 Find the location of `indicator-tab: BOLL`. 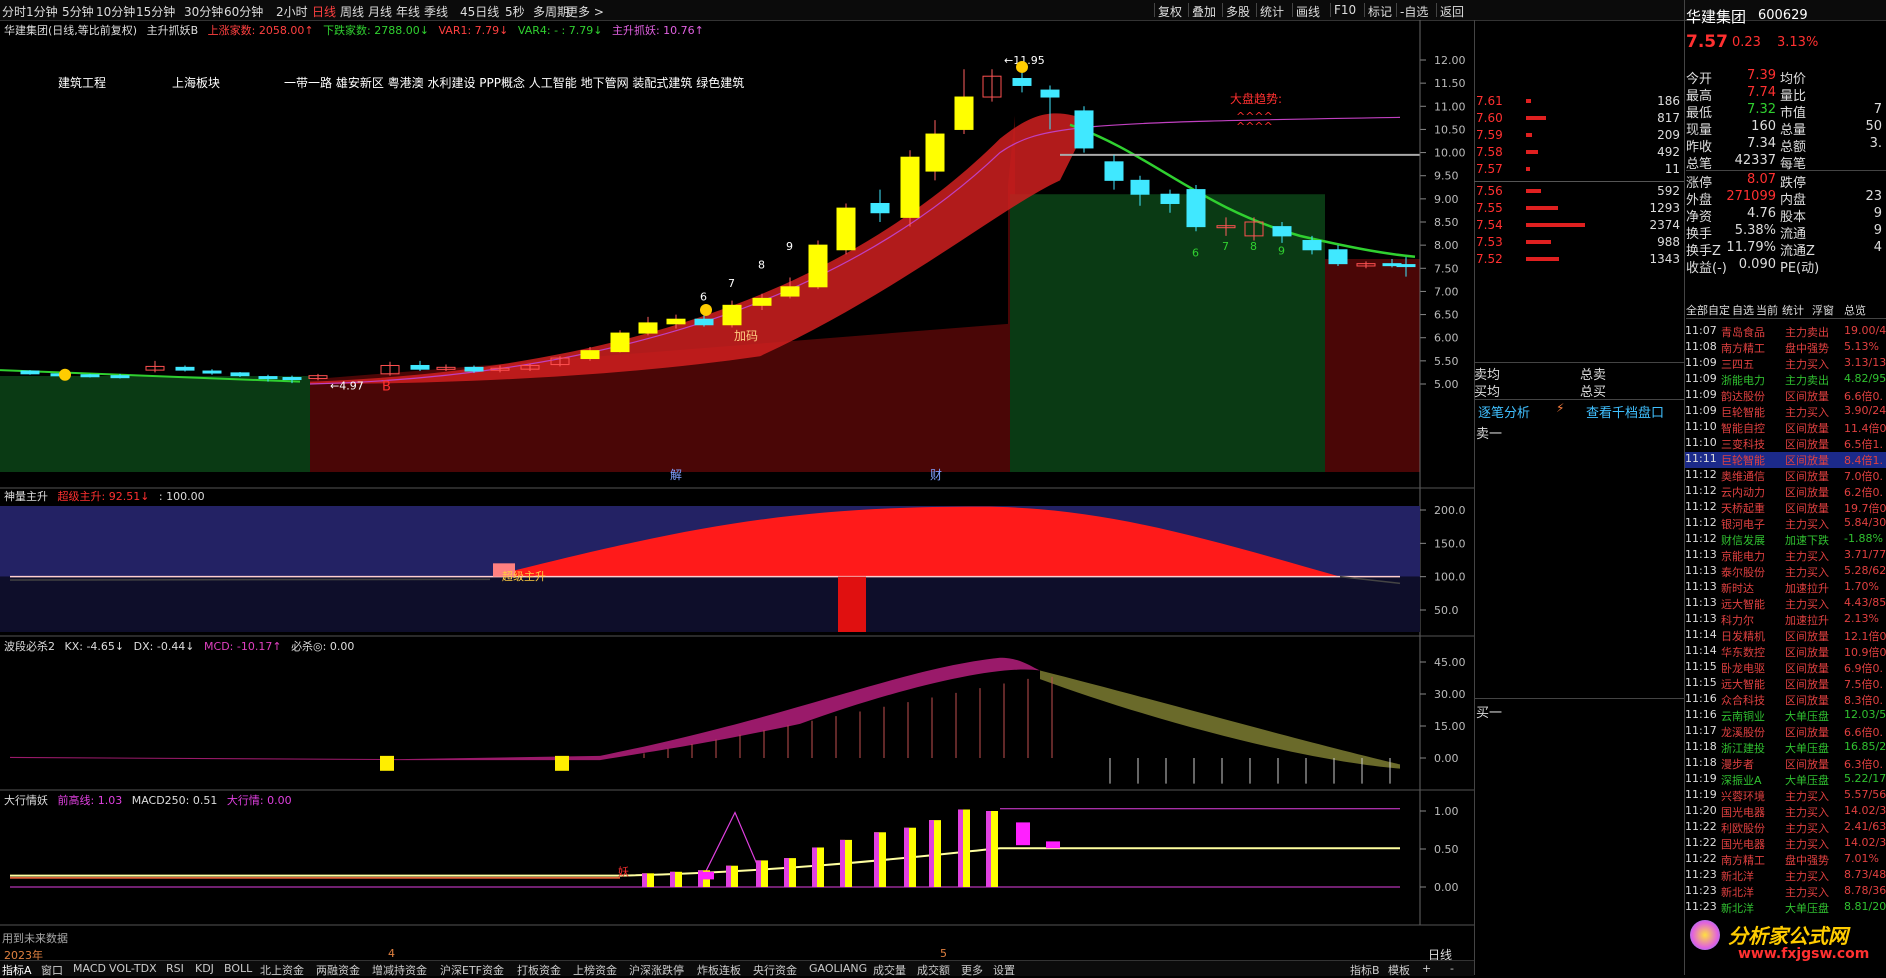

indicator-tab: BOLL is located at coordinates (238, 968).